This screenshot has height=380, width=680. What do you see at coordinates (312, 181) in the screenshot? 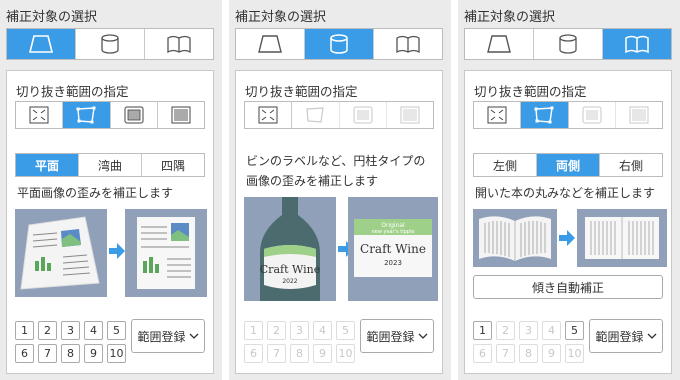
I see `description-line: 画像の歪みを補正します` at bounding box center [312, 181].